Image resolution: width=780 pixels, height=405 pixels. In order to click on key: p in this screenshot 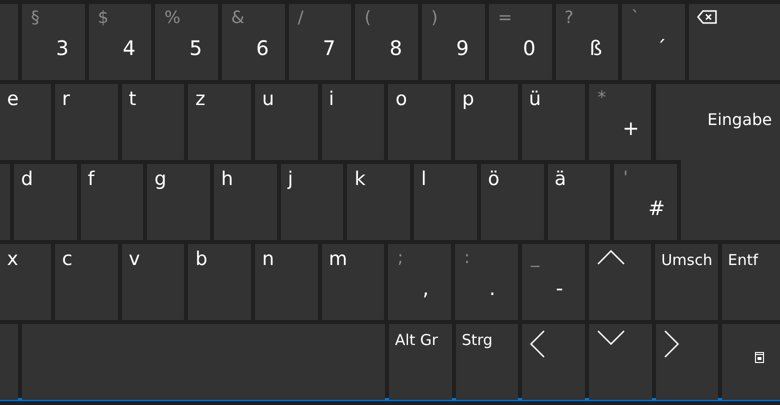, I will do `click(486, 122)`.